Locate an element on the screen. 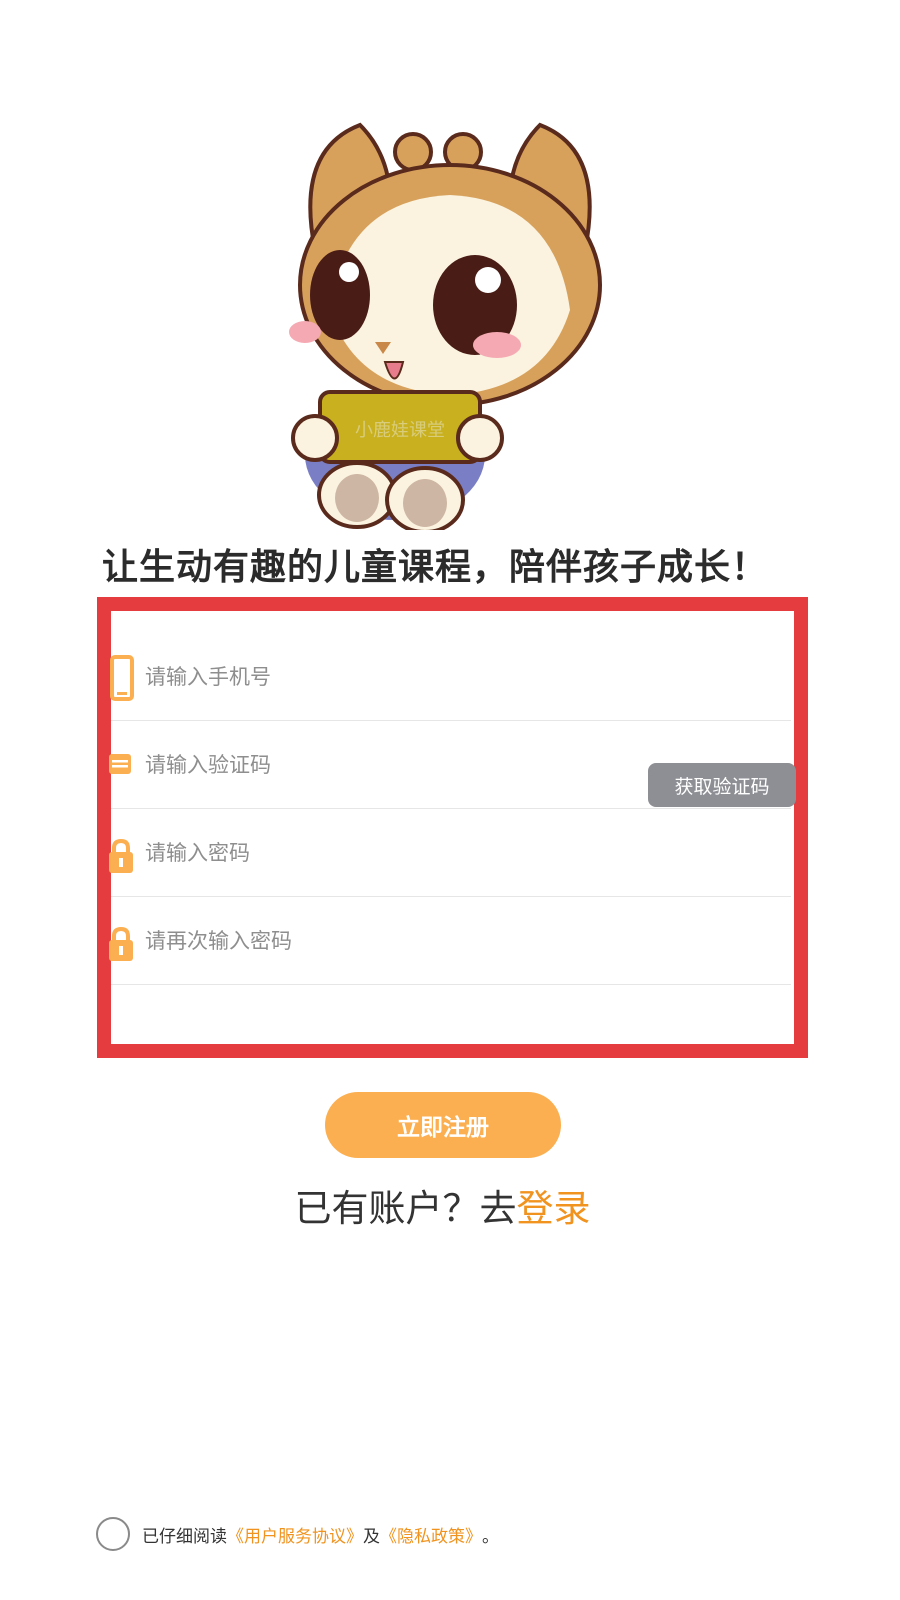  agreement-suffix: 。 is located at coordinates (490, 1536).